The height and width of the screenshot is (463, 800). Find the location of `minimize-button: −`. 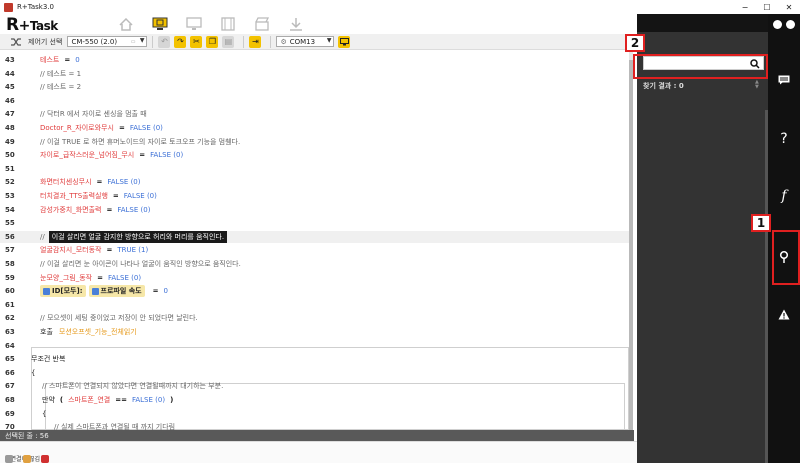

minimize-button: − is located at coordinates (745, 7).